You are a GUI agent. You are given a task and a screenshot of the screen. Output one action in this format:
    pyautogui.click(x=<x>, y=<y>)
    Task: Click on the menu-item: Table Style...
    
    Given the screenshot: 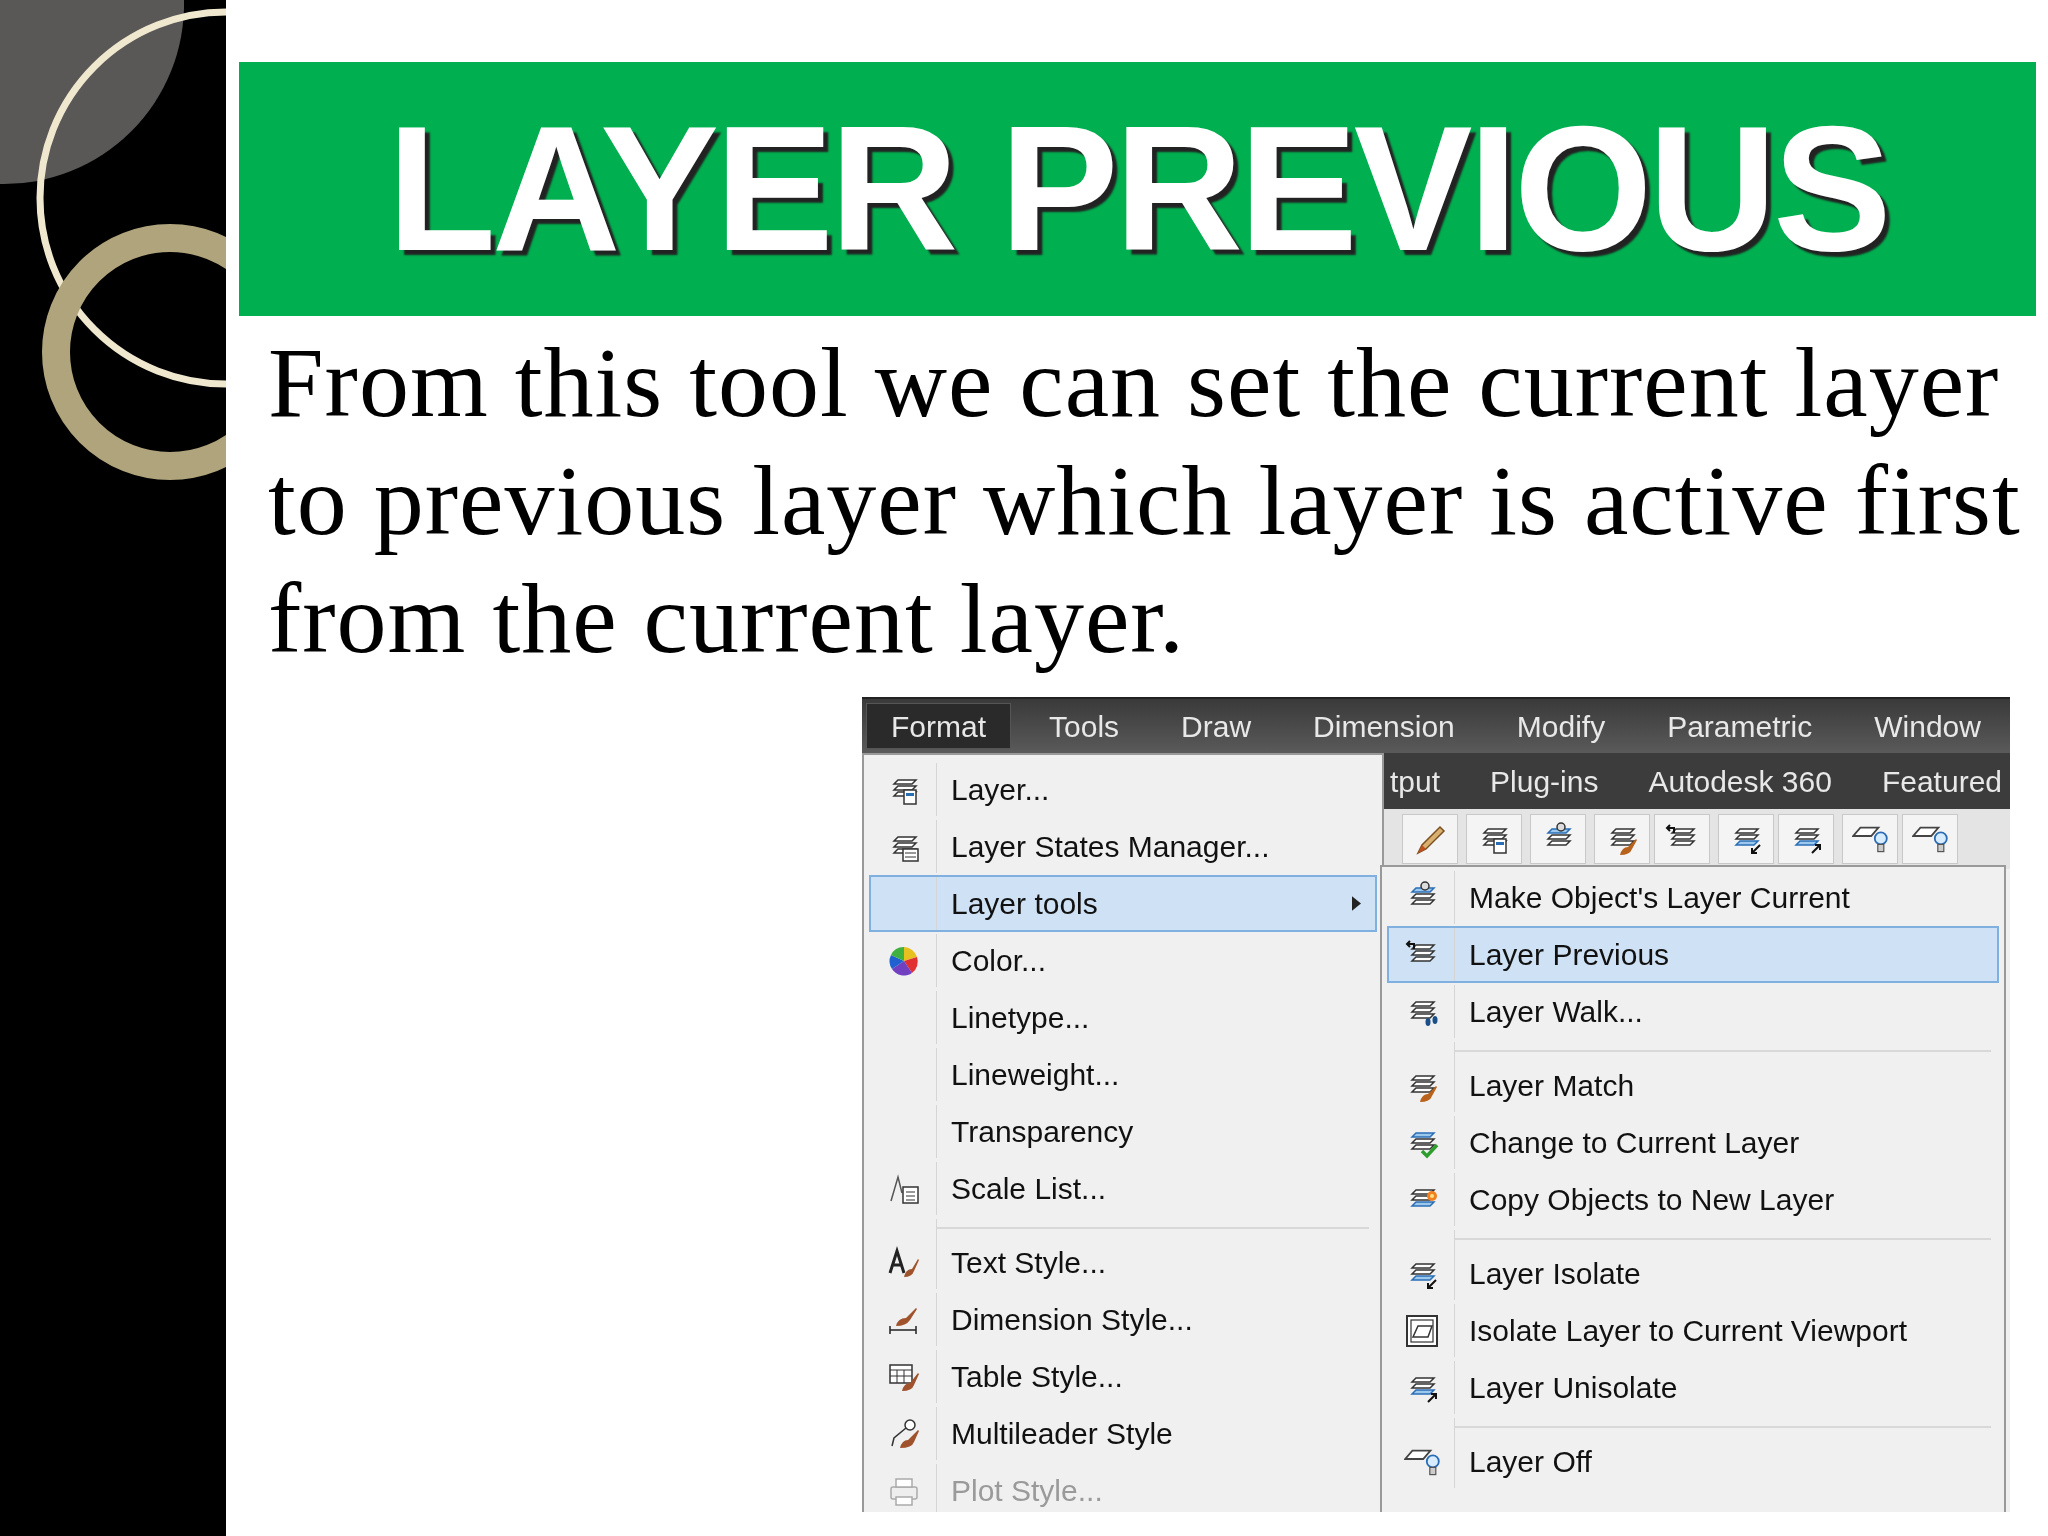 What is the action you would take?
    pyautogui.click(x=1123, y=1376)
    